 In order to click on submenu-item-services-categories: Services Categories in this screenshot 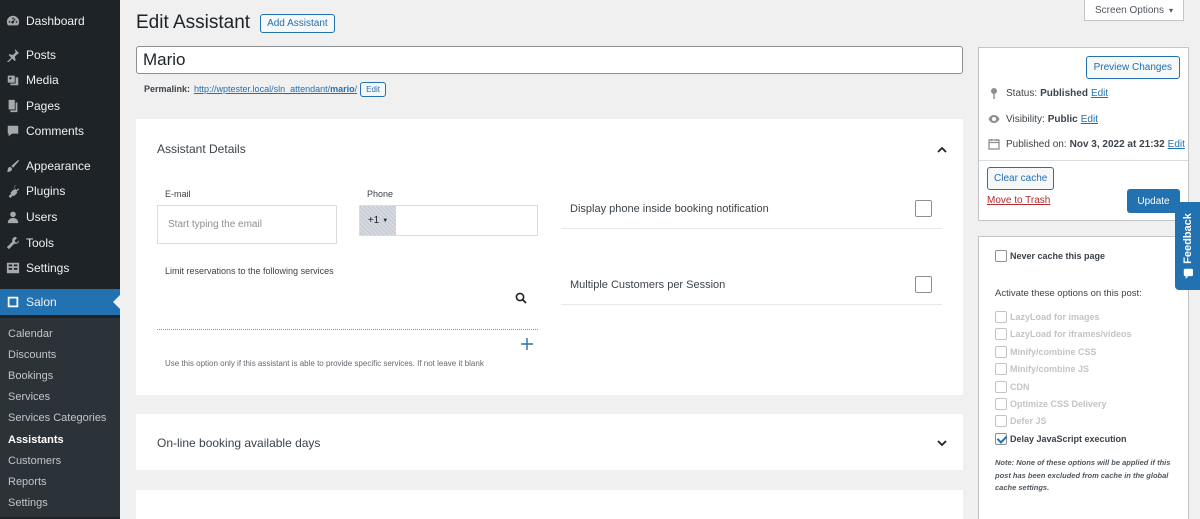, I will do `click(60, 418)`.